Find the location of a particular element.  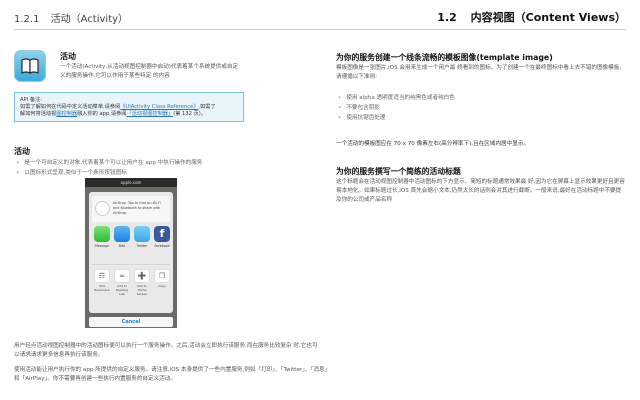

share-app: f Facebook is located at coordinates (162, 237).